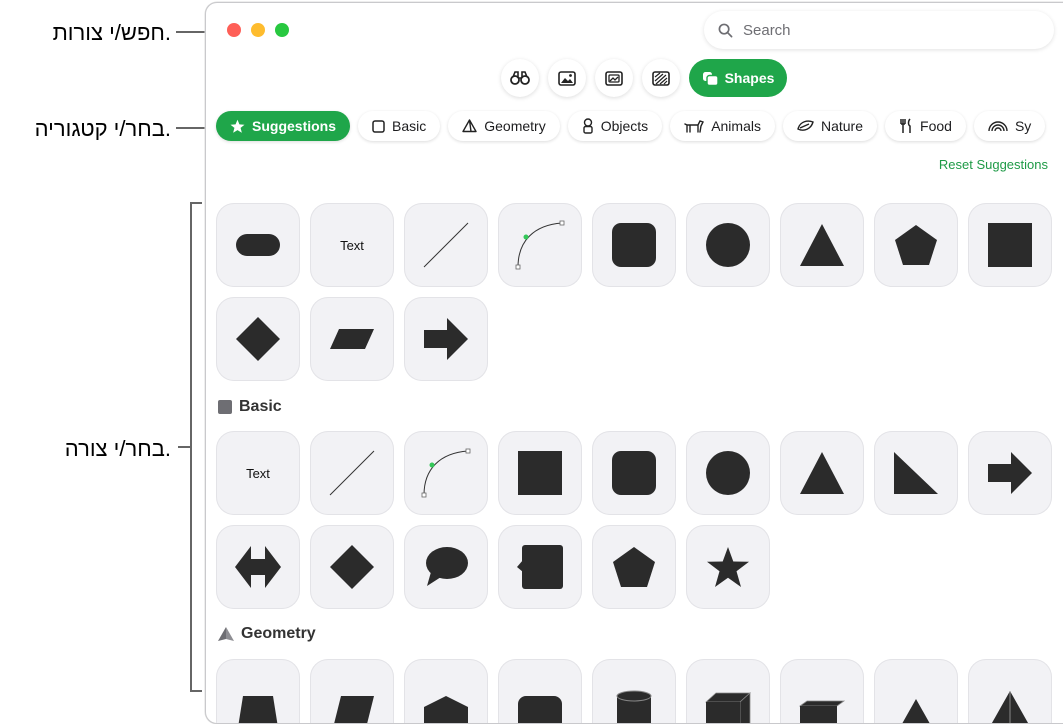 Image resolution: width=1063 pixels, height=724 pixels. Describe the element at coordinates (728, 707) in the screenshot. I see `cube-shape-icon` at that location.